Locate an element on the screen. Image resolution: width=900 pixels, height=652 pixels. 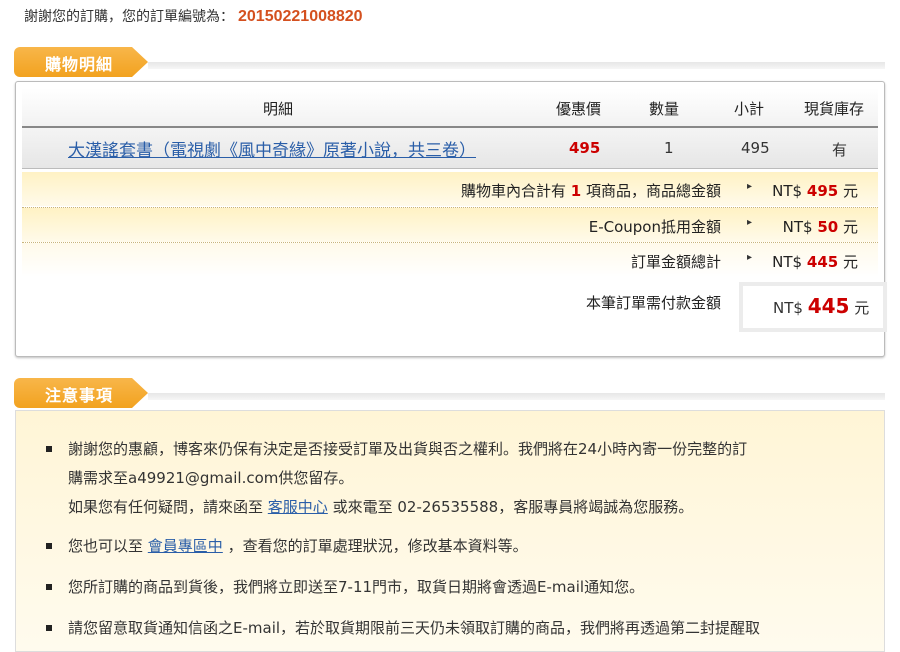
product-cell: 大漢謠套書（電視劇《風中奇緣》原著小說，共三卷） is located at coordinates (272, 148).